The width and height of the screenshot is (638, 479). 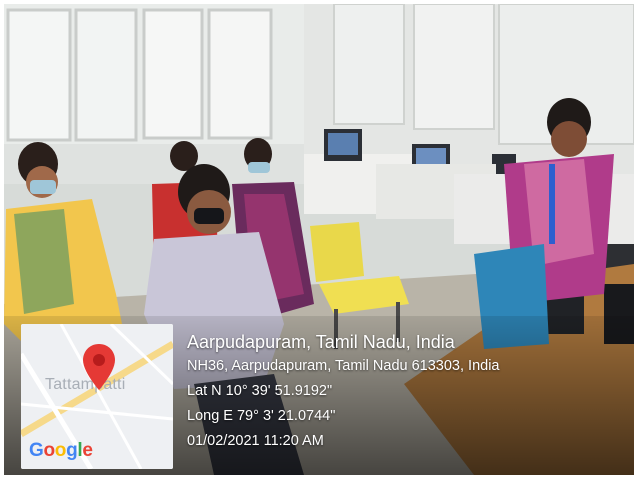 I want to click on map-pin-icon, so click(x=99, y=367).